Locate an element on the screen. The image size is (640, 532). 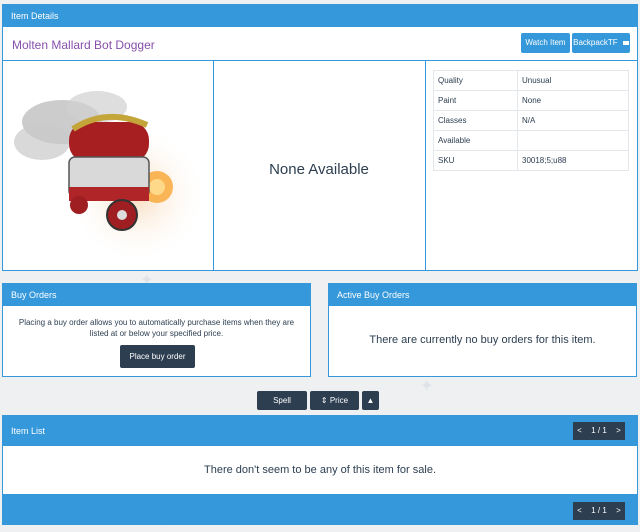
table-row: Quality Unusual is located at coordinates (531, 80).